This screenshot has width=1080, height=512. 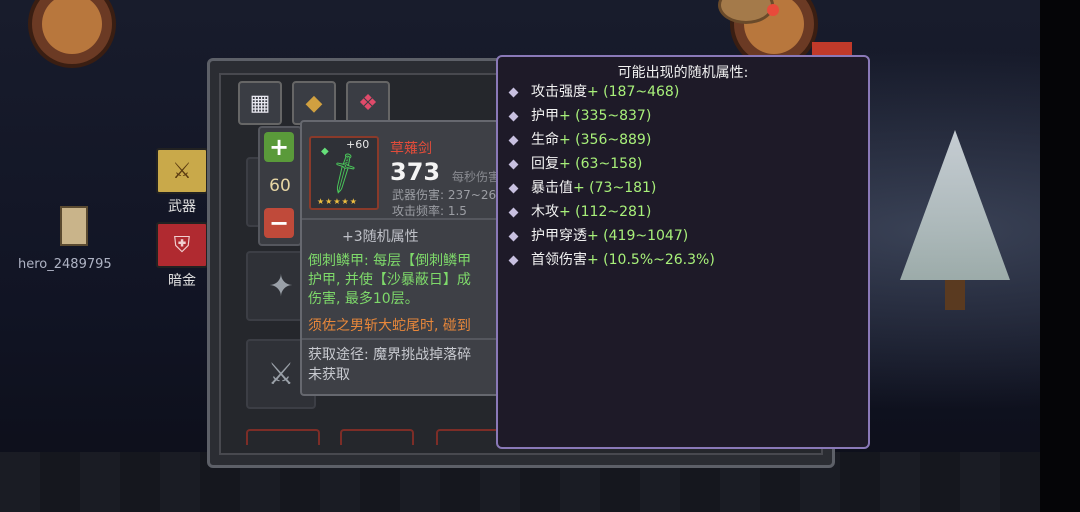 What do you see at coordinates (545, 140) in the screenshot?
I see `attribute-name: 生命` at bounding box center [545, 140].